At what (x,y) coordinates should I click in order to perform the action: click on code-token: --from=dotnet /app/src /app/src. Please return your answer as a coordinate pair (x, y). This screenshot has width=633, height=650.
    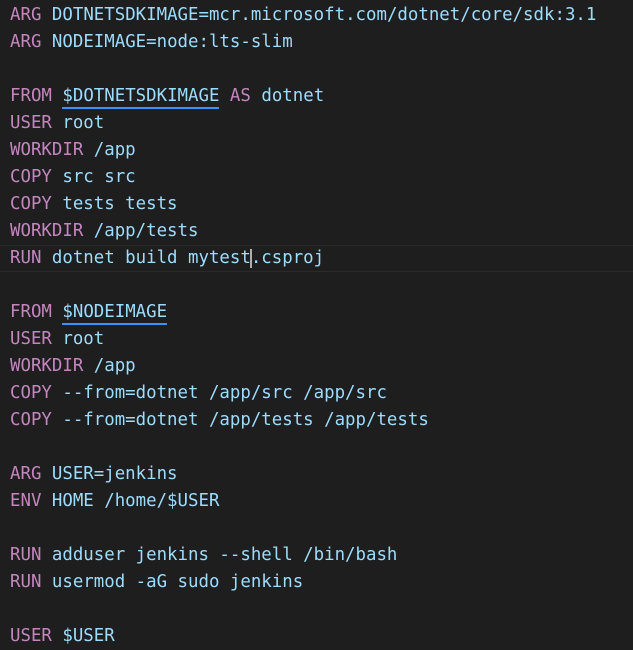
    Looking at the image, I should click on (219, 393).